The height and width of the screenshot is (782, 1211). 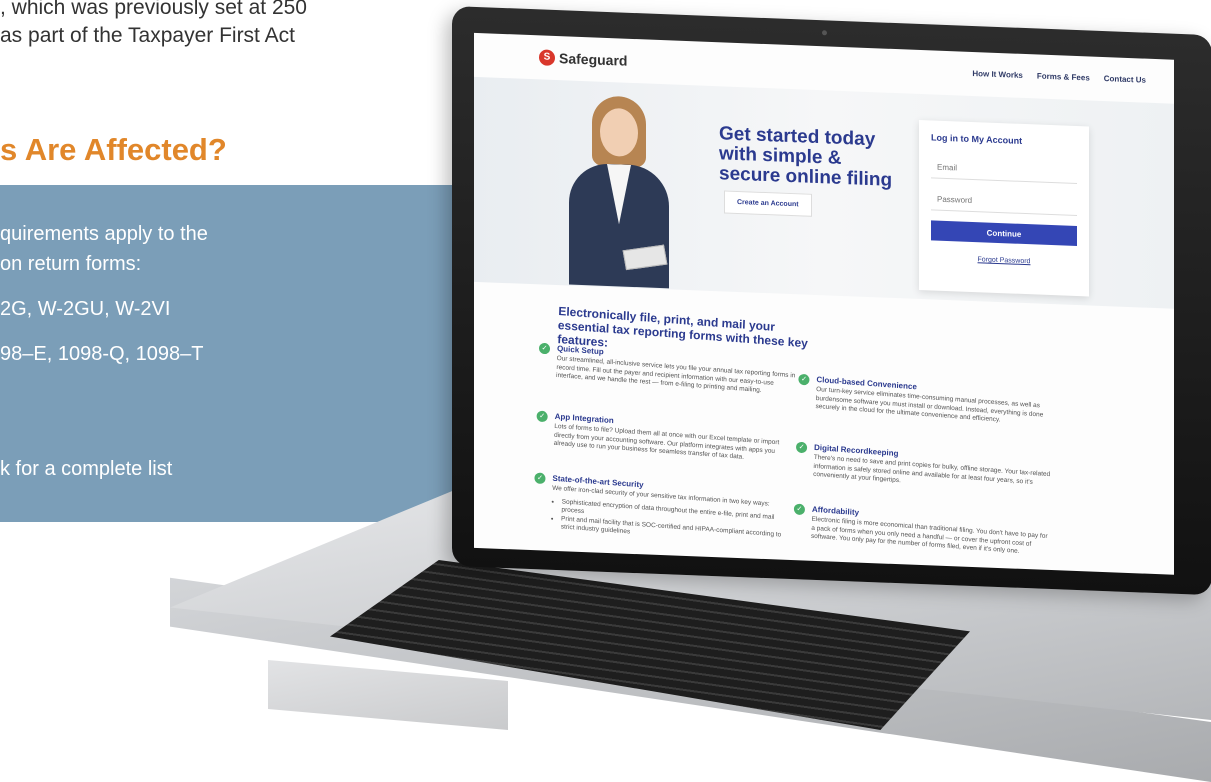 What do you see at coordinates (1004, 170) in the screenshot?
I see `email-field` at bounding box center [1004, 170].